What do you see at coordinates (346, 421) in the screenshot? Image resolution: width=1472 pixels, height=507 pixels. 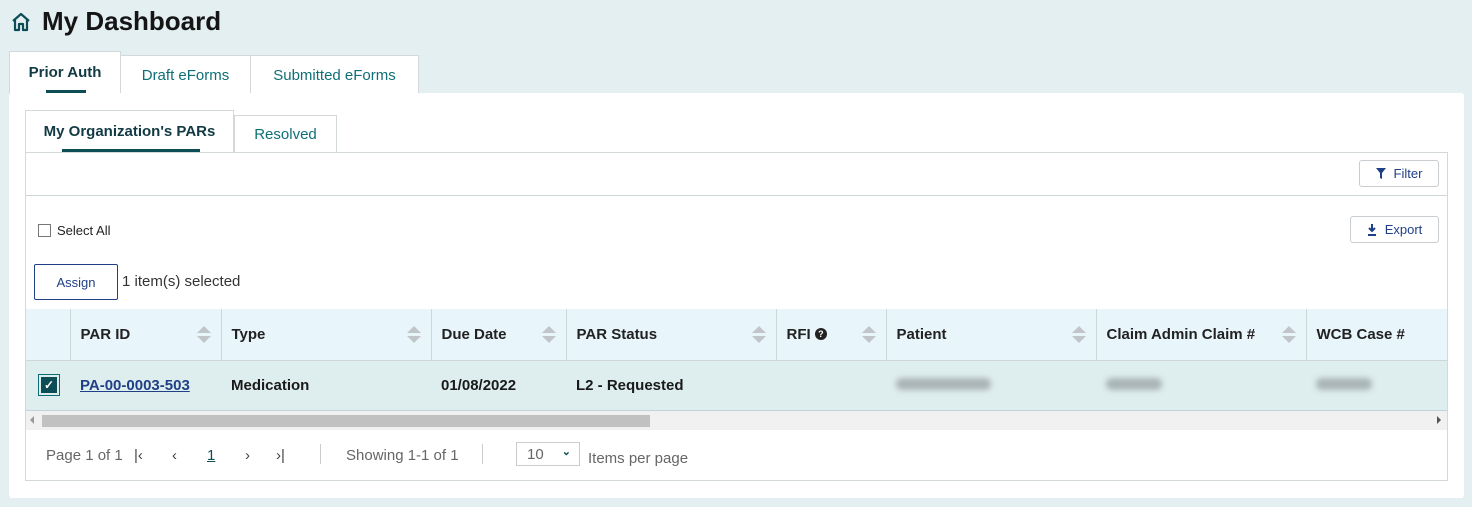 I see `scrollbar-thumb` at bounding box center [346, 421].